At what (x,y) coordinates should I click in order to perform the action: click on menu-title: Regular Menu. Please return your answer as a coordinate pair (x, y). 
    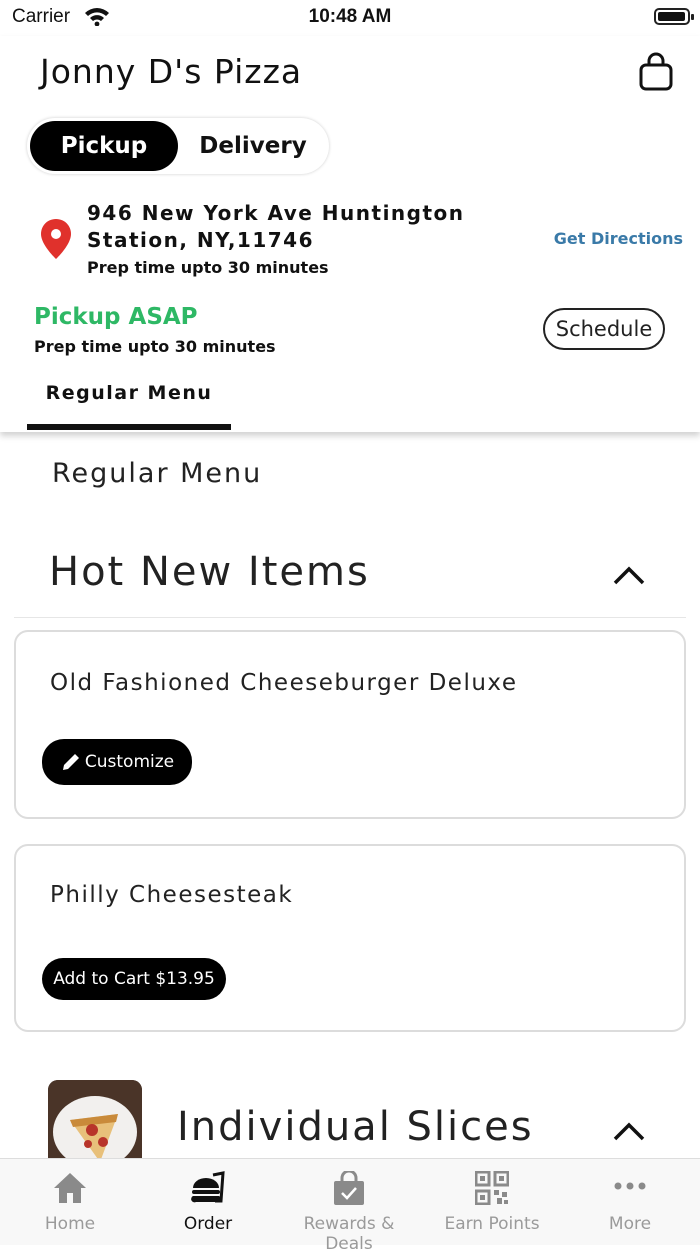
    Looking at the image, I should click on (157, 473).